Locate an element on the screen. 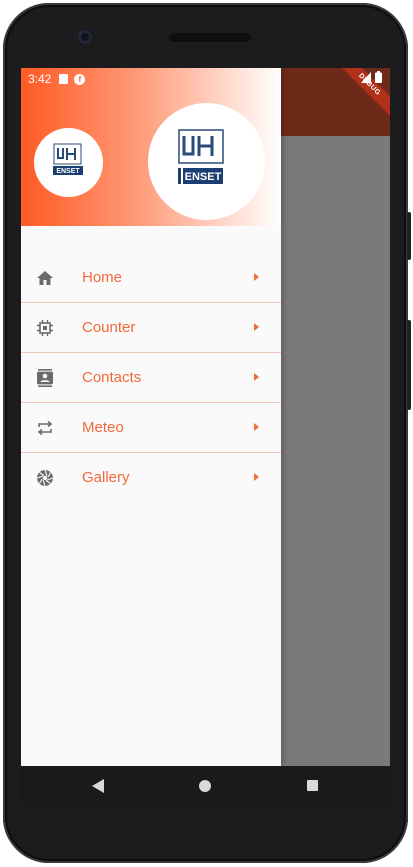 The image size is (413, 867). front-camera is located at coordinates (85, 37).